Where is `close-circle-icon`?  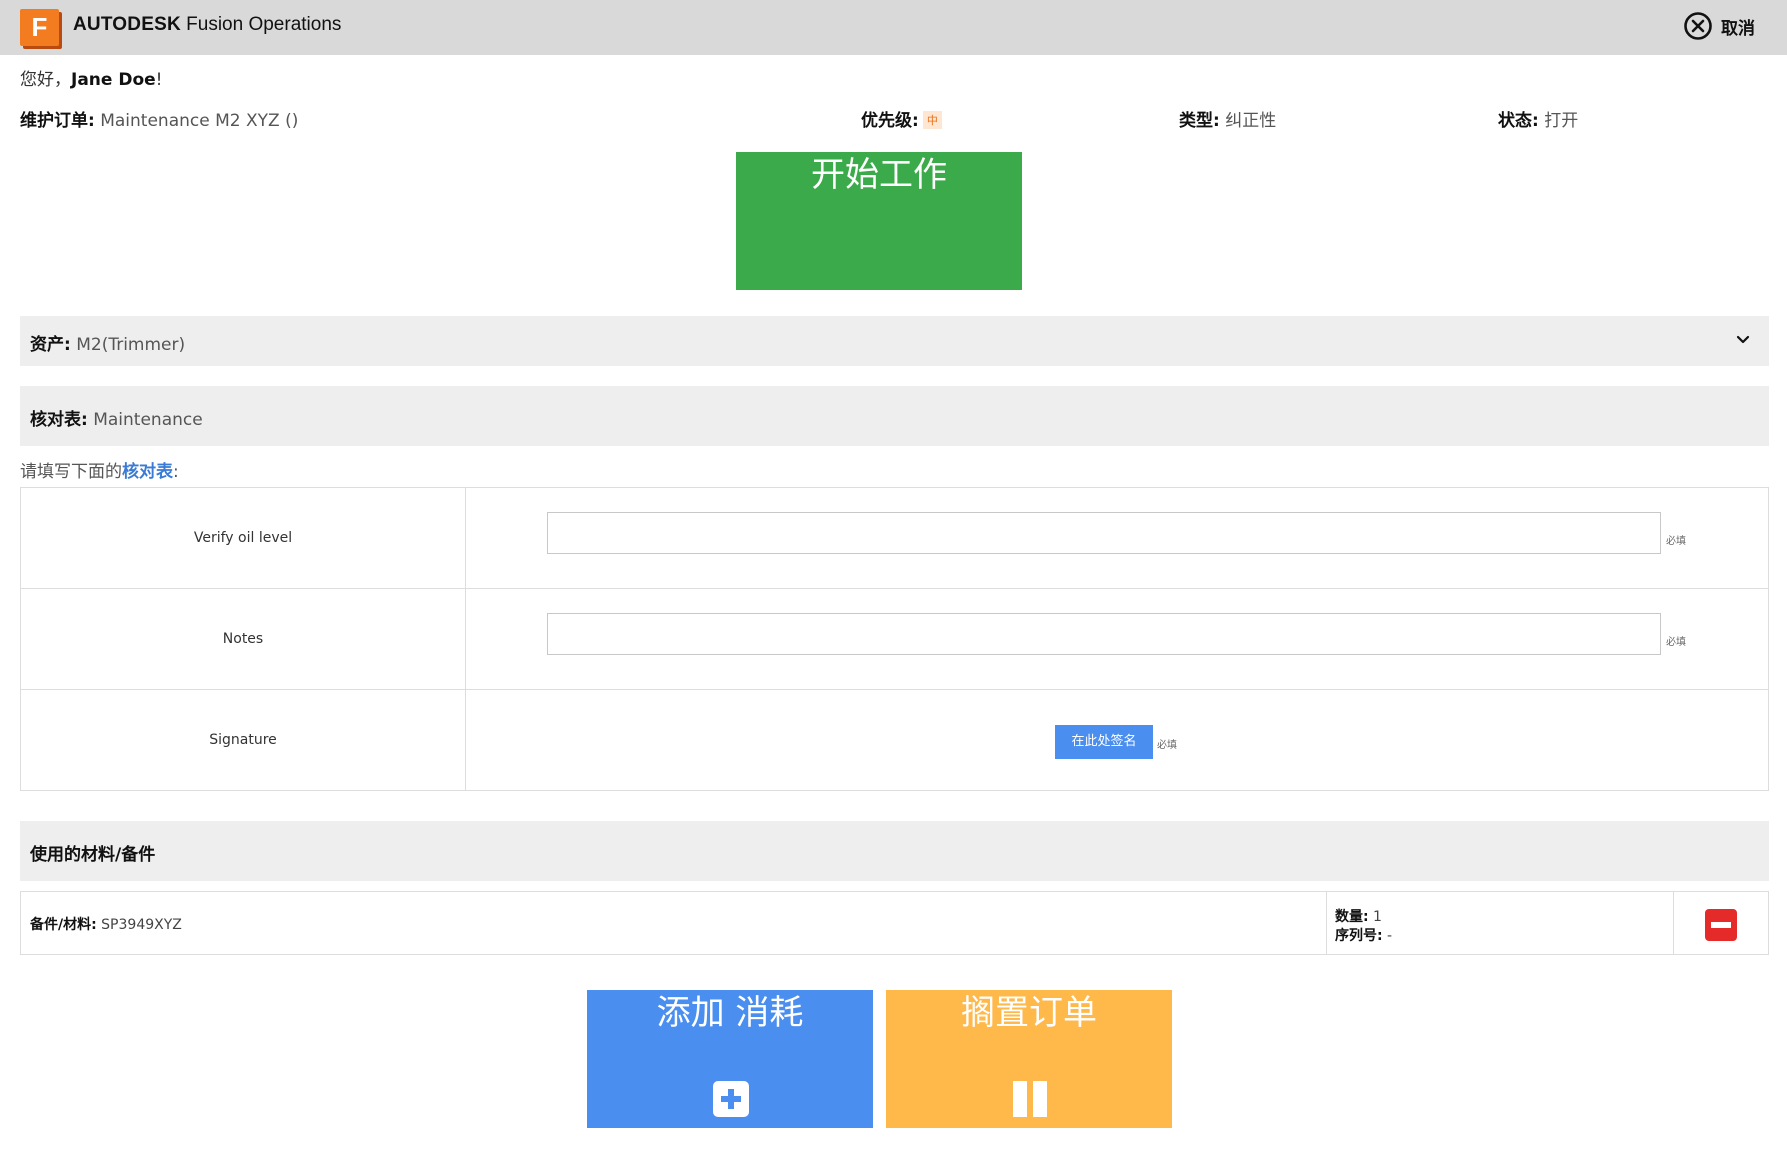 close-circle-icon is located at coordinates (1698, 26).